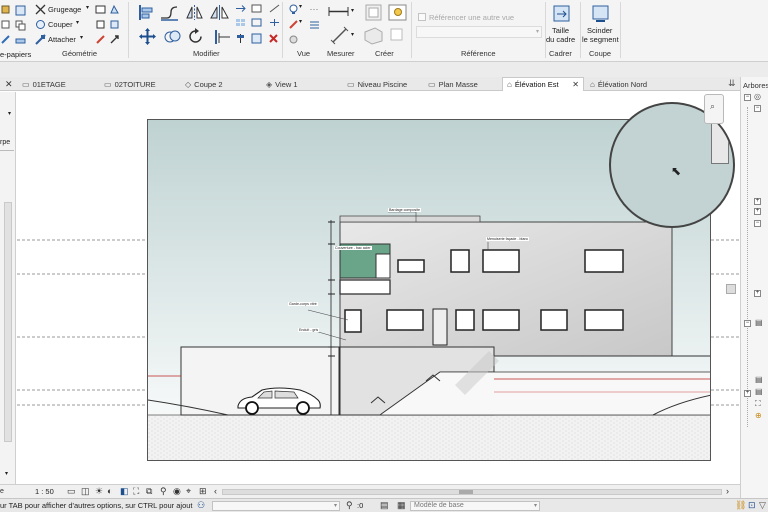 This screenshot has width=768, height=512. I want to click on thin-lines-icon, so click(314, 24).